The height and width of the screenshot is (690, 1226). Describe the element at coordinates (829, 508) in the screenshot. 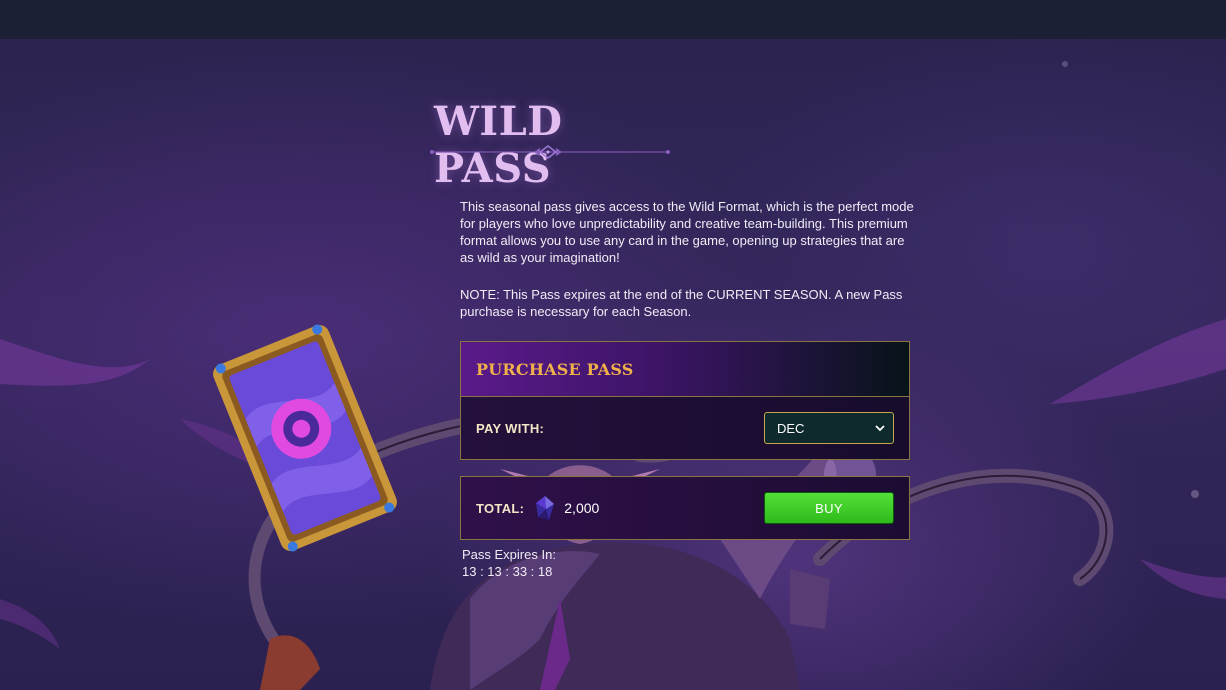

I see `buy-button: BUY` at that location.